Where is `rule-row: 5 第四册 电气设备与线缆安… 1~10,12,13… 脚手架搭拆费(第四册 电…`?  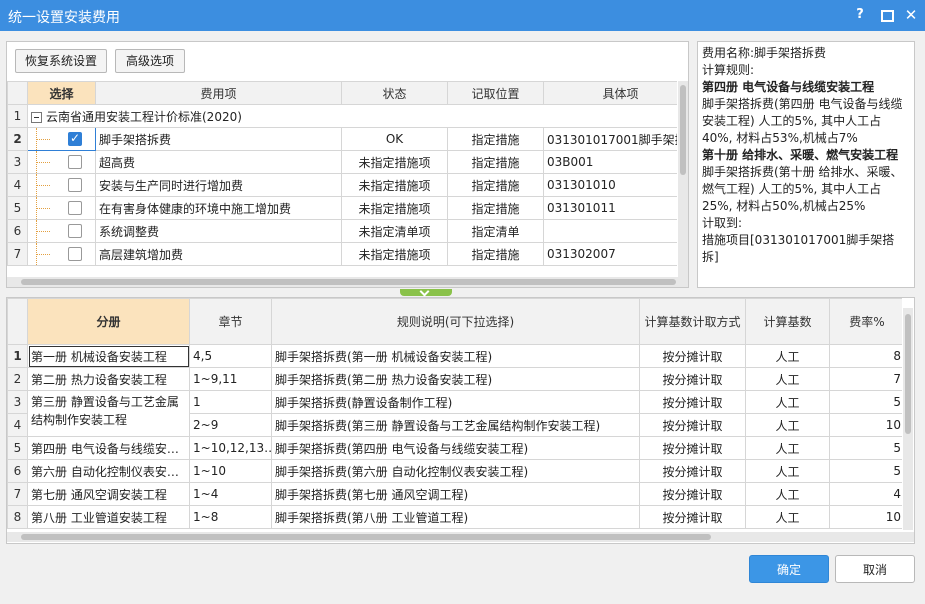
rule-row: 5 第四册 电气设备与线缆安… 1~10,12,13… 脚手架搭拆费(第四册 电… is located at coordinates (454, 448).